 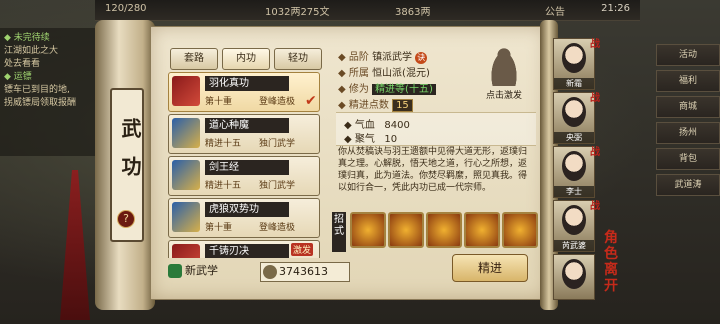 I want to click on skill-item: 羽化真功 第十重 登峰造极 ✔, so click(x=244, y=92).